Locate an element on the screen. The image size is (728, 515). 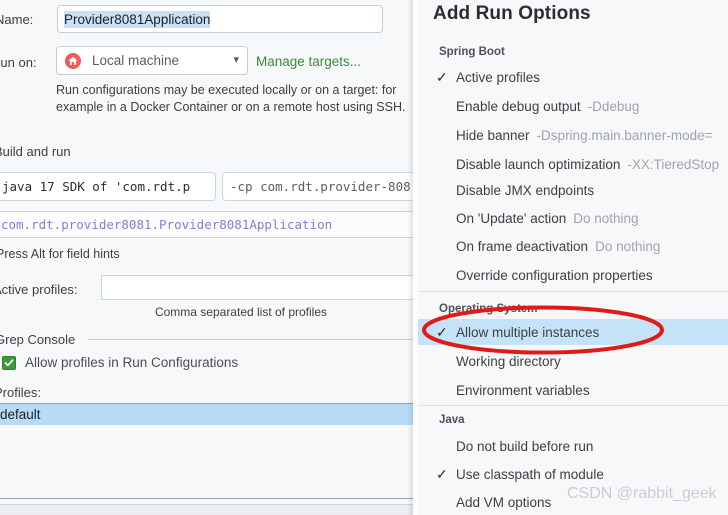
name-label: Name: is located at coordinates (17, 19).